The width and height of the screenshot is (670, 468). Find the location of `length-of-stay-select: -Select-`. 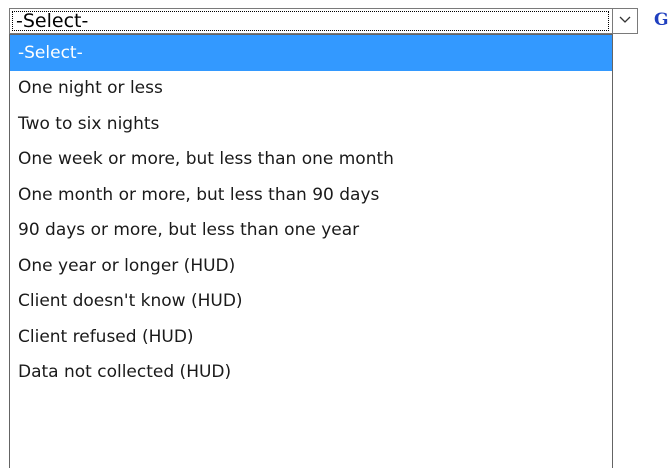

length-of-stay-select: -Select- is located at coordinates (323, 21).